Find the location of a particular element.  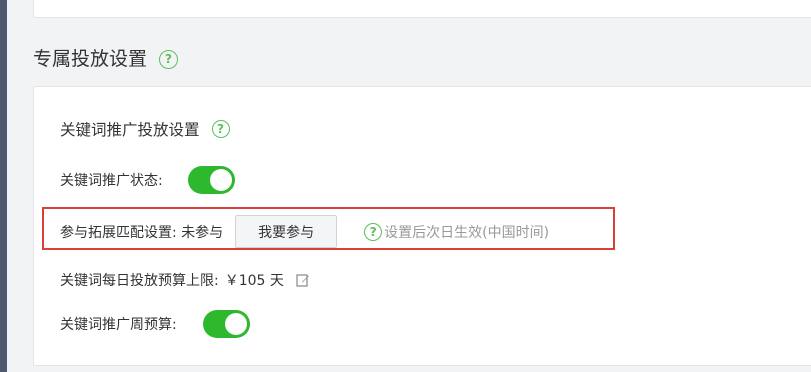

keyword-settings-heading-row: 关键词推广投放设置 ? is located at coordinates (145, 129).